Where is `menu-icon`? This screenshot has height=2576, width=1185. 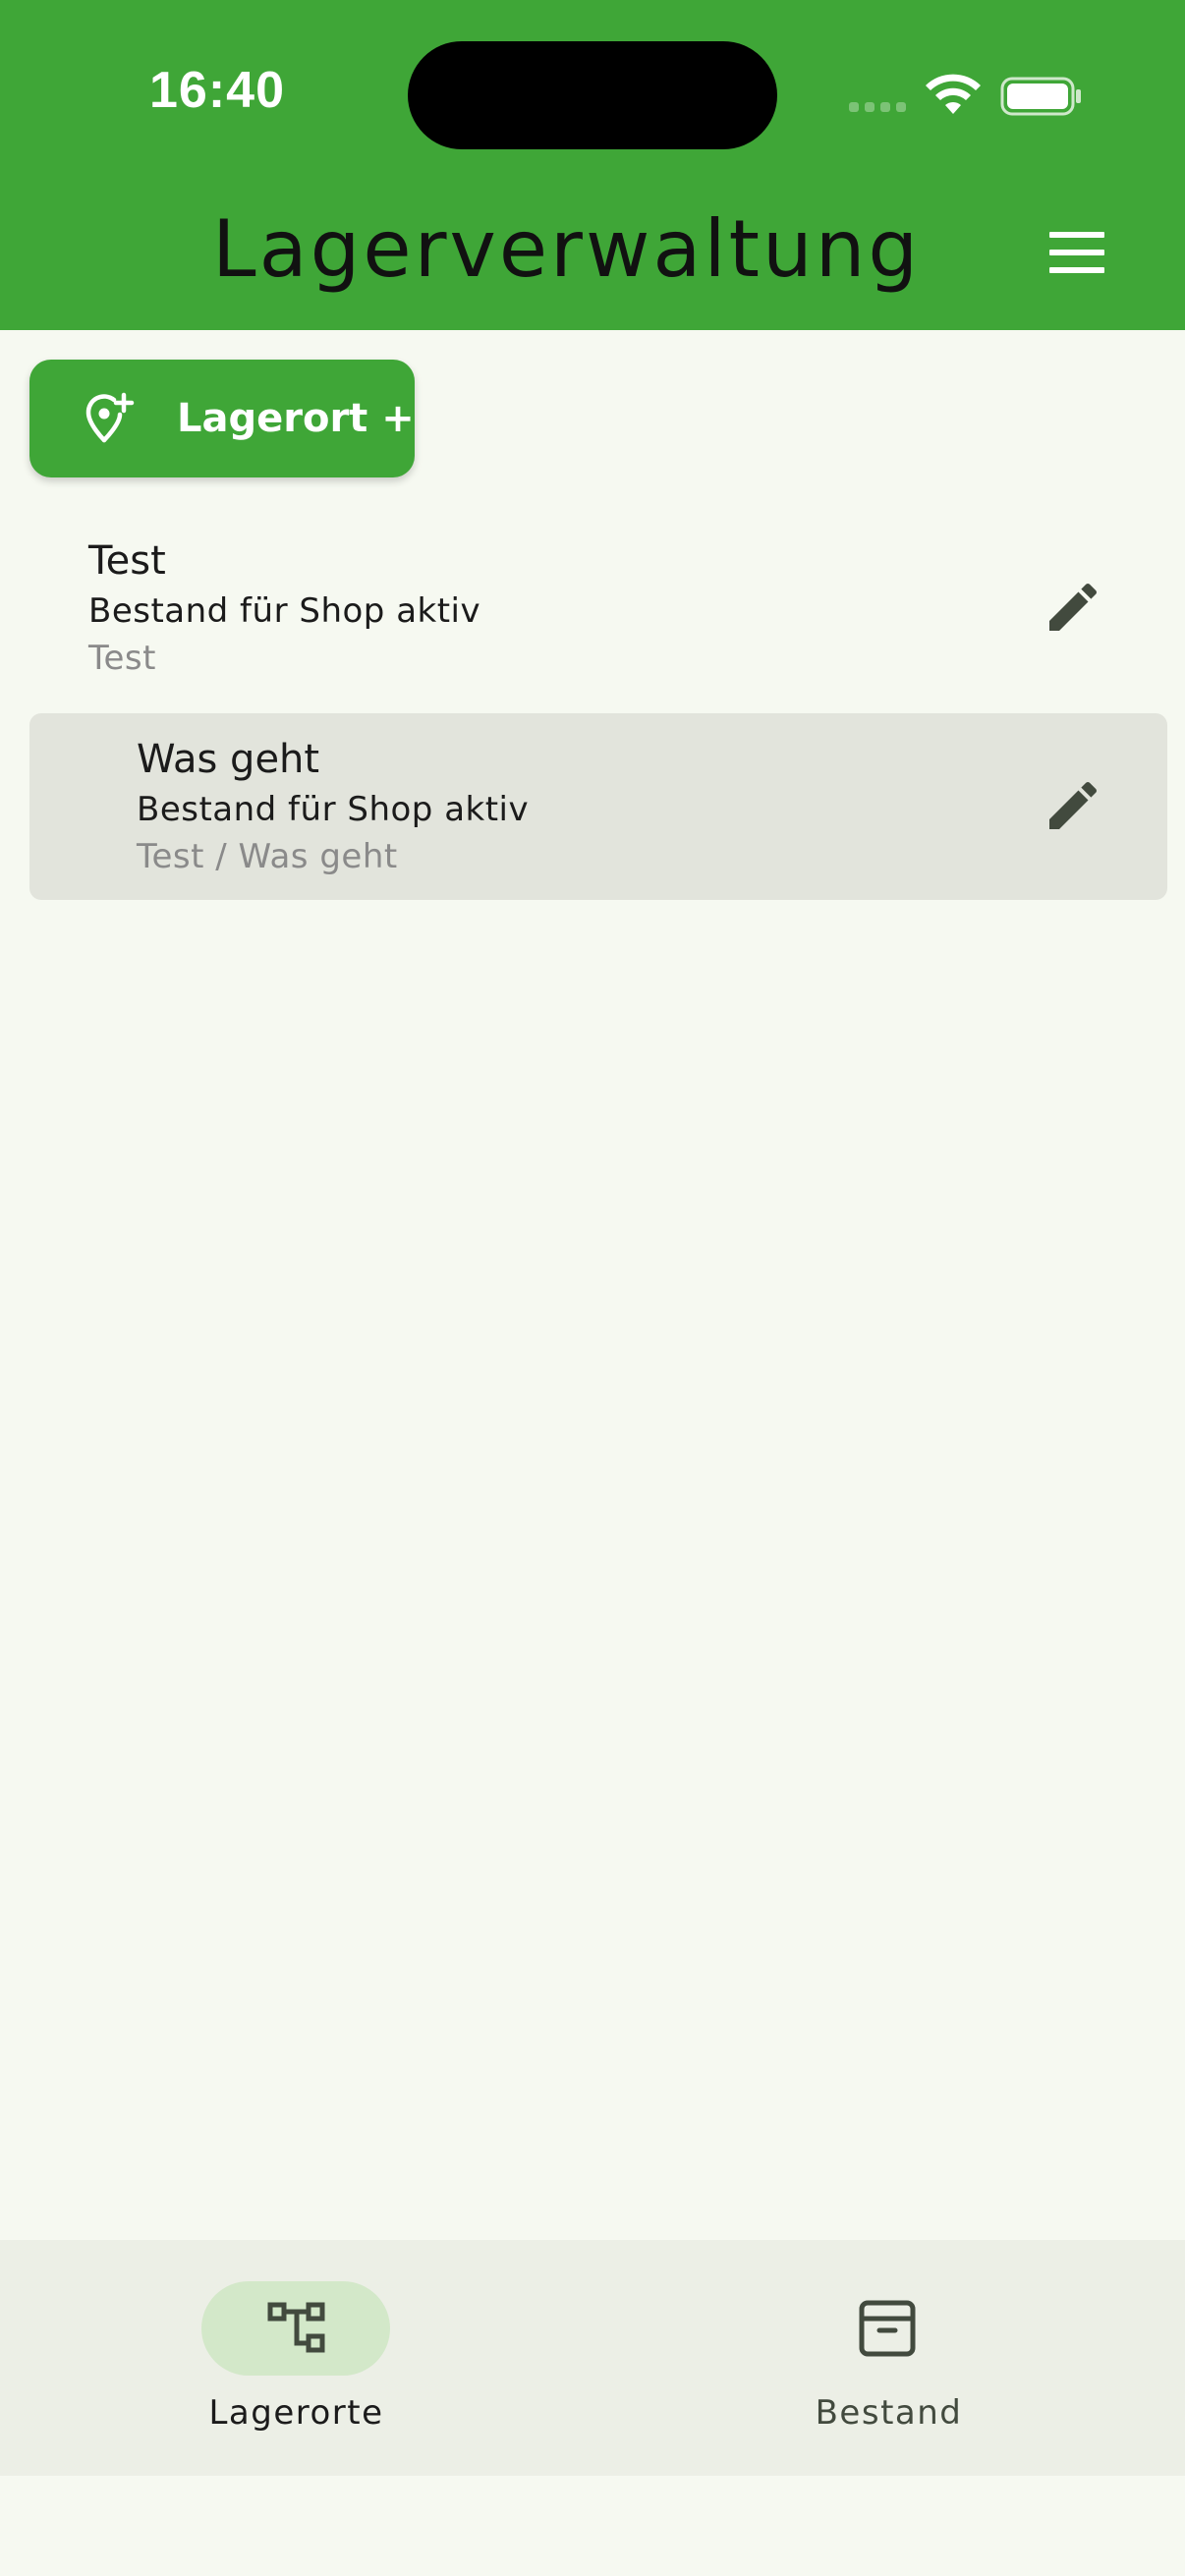 menu-icon is located at coordinates (1076, 235).